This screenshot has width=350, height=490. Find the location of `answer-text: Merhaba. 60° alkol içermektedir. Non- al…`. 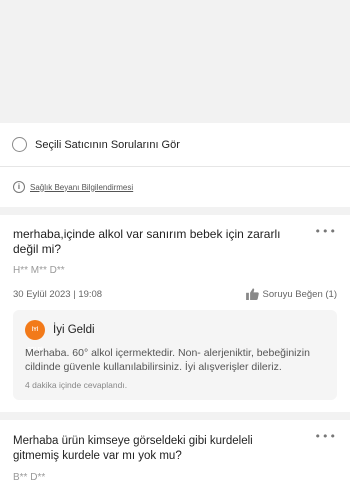

answer-text: Merhaba. 60° alkol içermektedir. Non- al… is located at coordinates (167, 360).